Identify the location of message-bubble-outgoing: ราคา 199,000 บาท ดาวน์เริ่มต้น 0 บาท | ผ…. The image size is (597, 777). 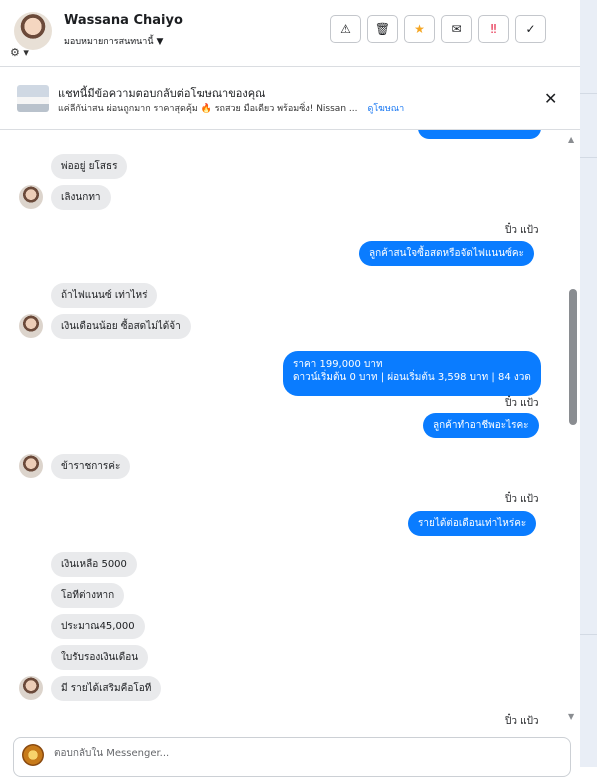
(412, 373).